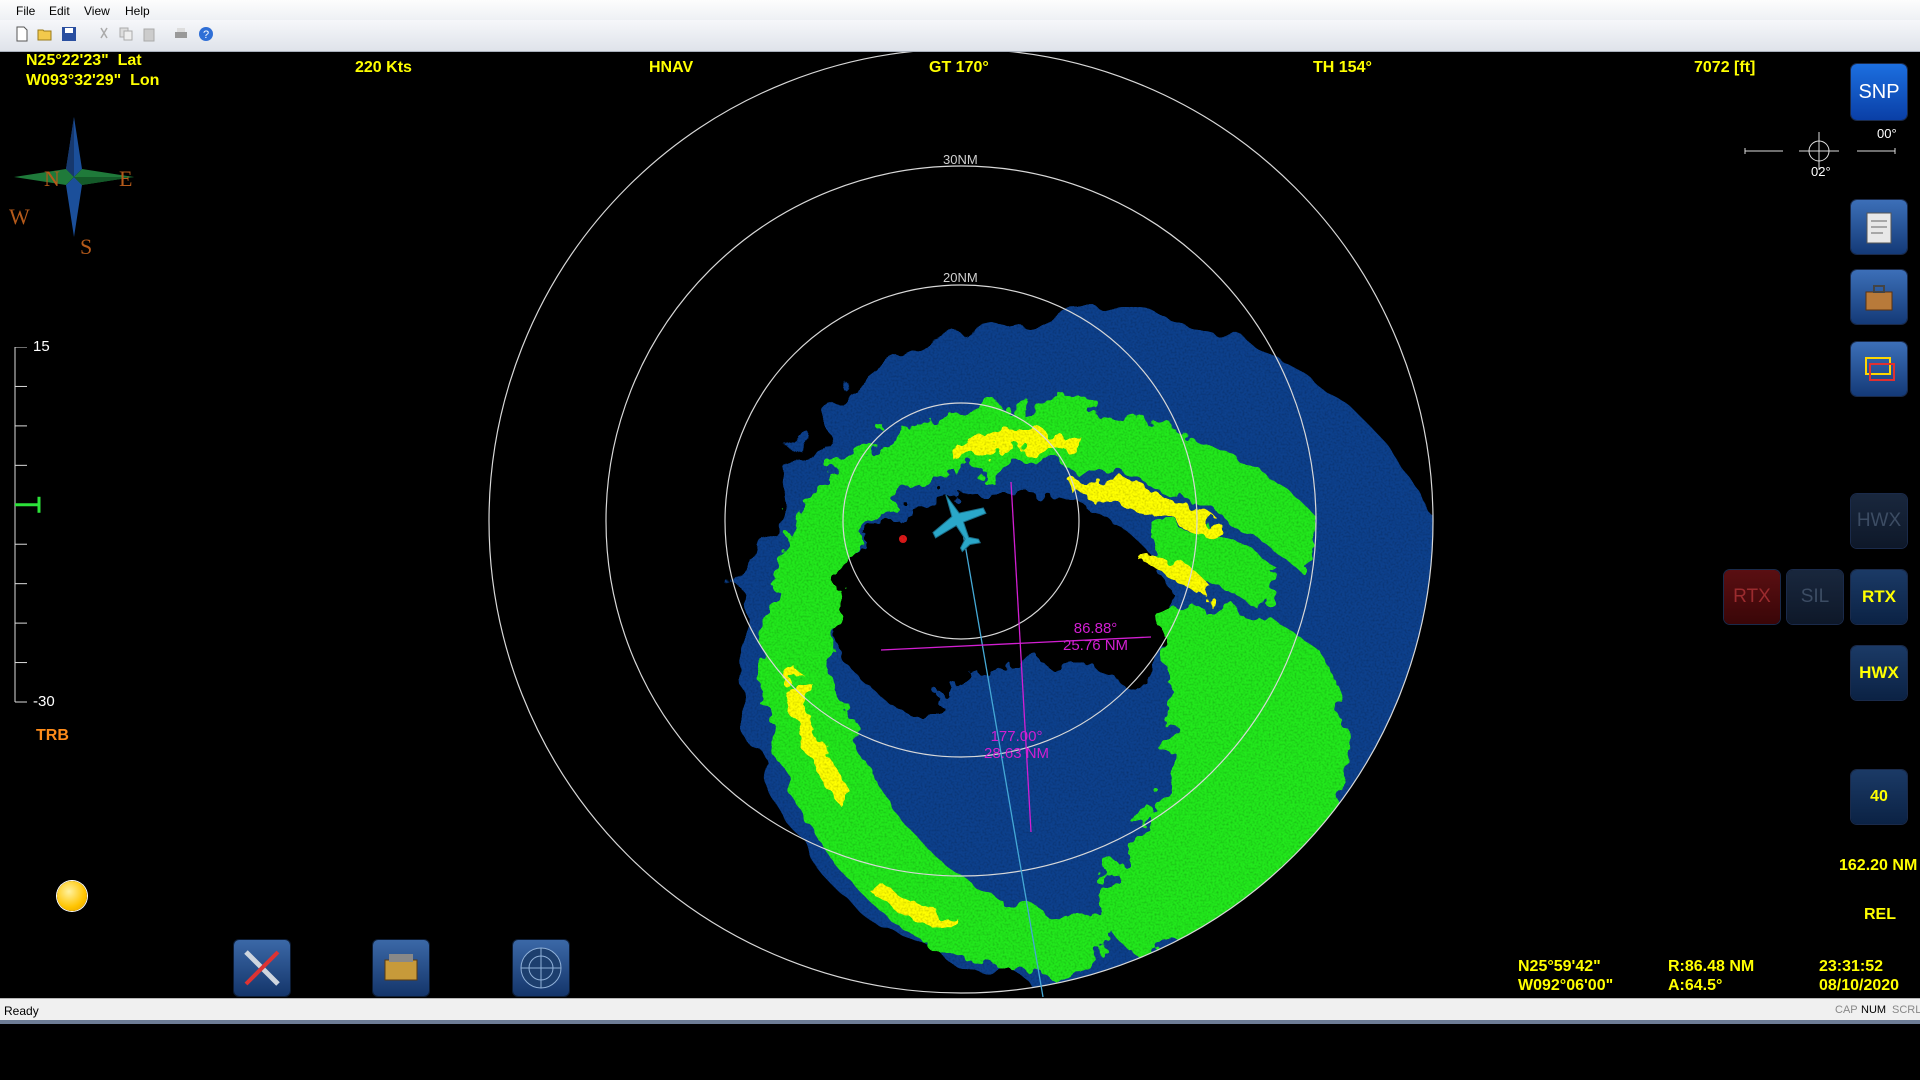  Describe the element at coordinates (1711, 966) in the screenshot. I see `cursor-range: R:86.48 NM` at that location.